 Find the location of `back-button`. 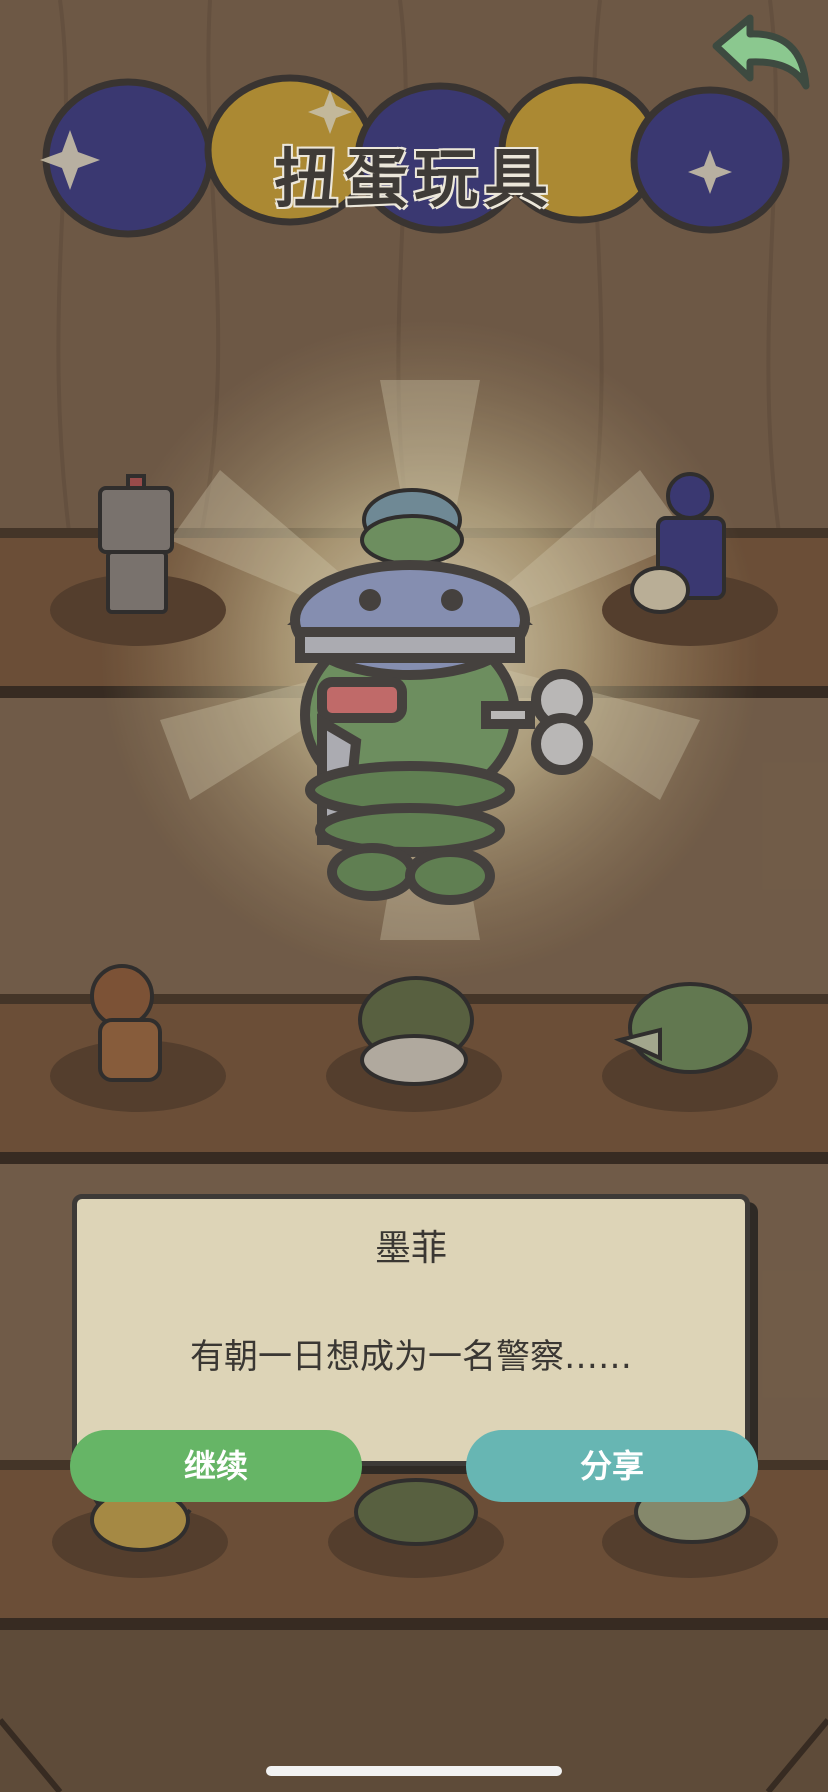

back-button is located at coordinates (761, 57).